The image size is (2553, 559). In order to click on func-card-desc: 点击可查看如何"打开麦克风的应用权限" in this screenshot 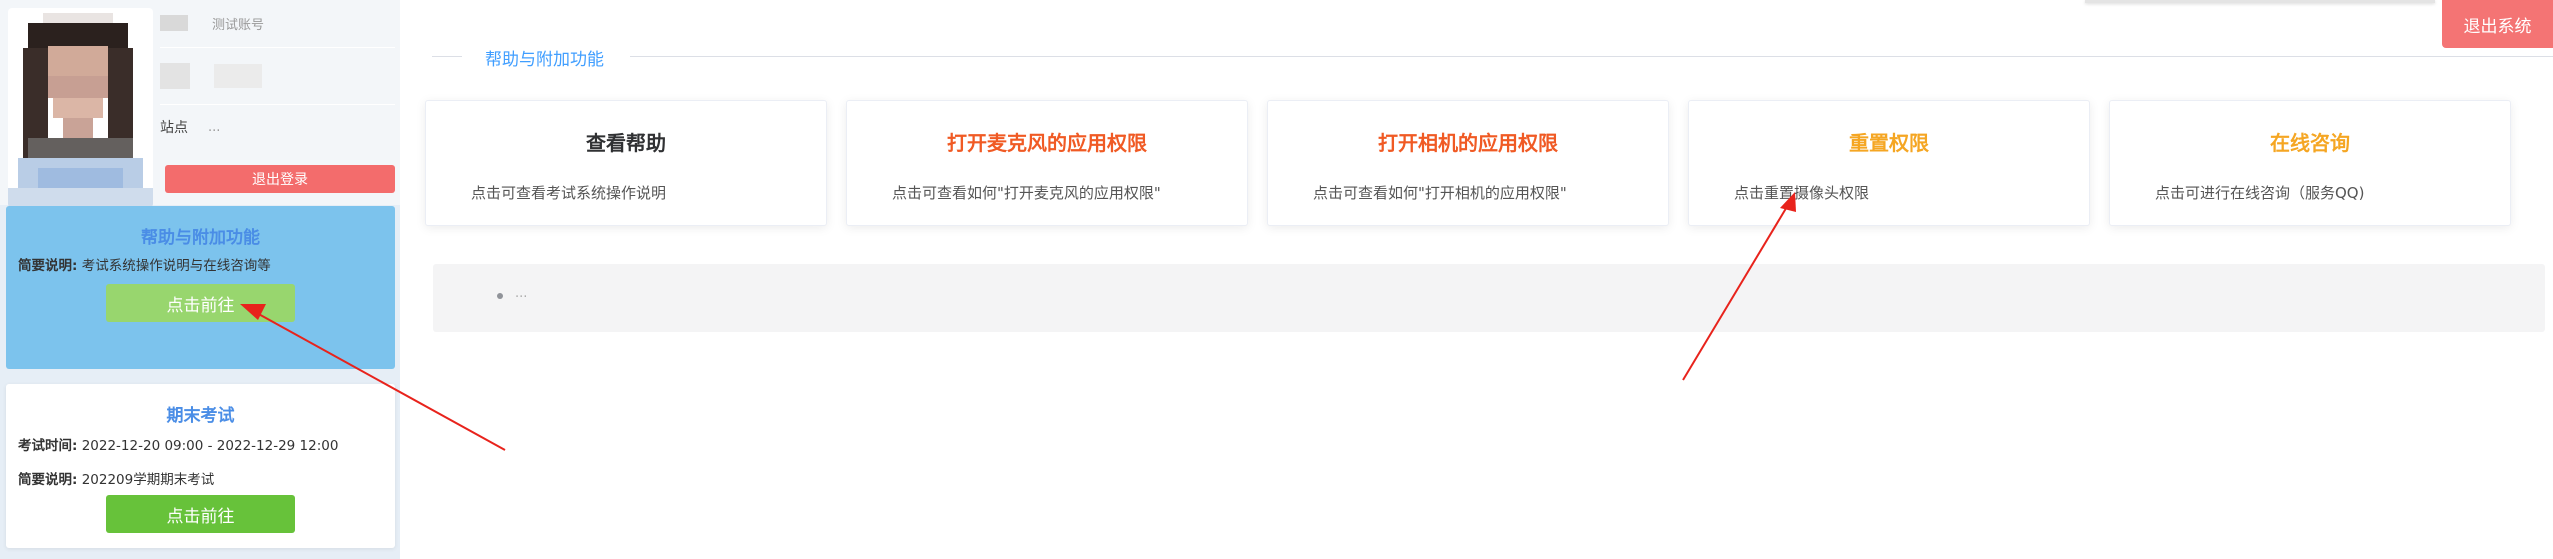, I will do `click(1026, 193)`.